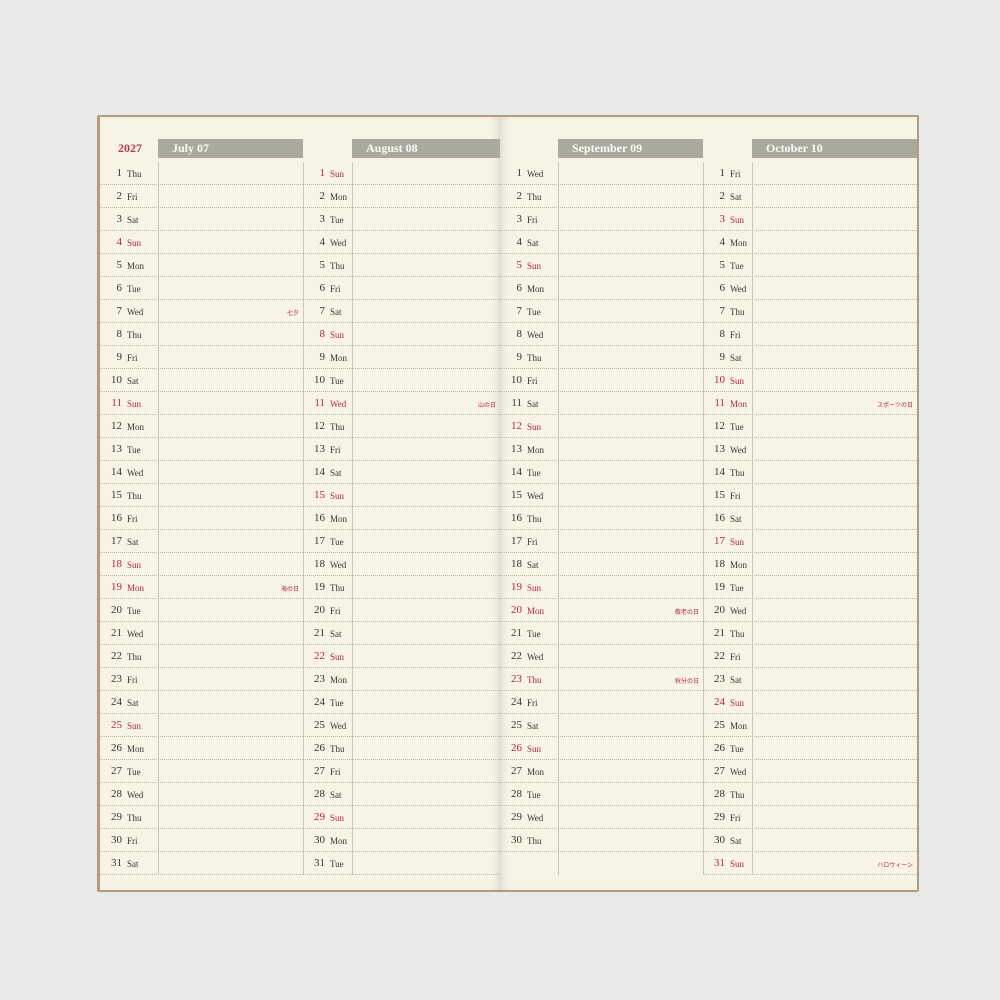 This screenshot has height=1000, width=1000. Describe the element at coordinates (401, 311) in the screenshot. I see `day-row: 7 Sat` at that location.